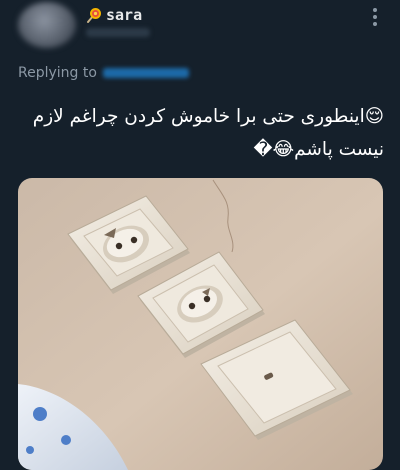 The image size is (400, 470). I want to click on avatar, so click(47, 25).